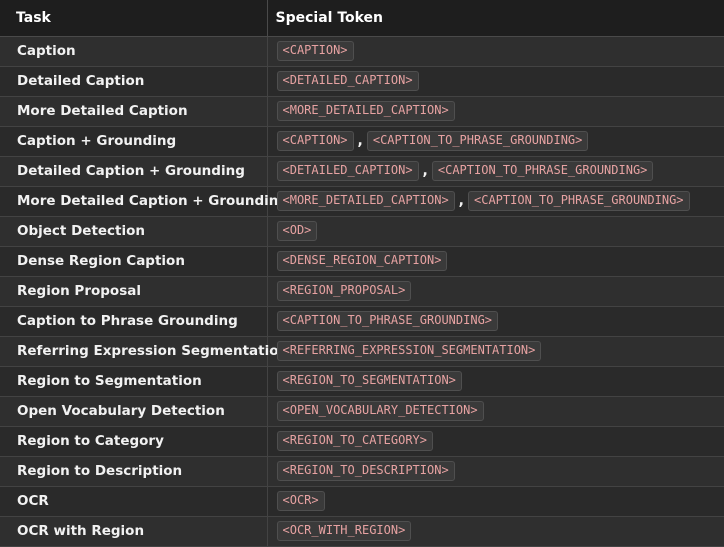 The height and width of the screenshot is (547, 724). What do you see at coordinates (354, 441) in the screenshot?
I see `special-token-code: <REGION_TO_CATEGORY>` at bounding box center [354, 441].